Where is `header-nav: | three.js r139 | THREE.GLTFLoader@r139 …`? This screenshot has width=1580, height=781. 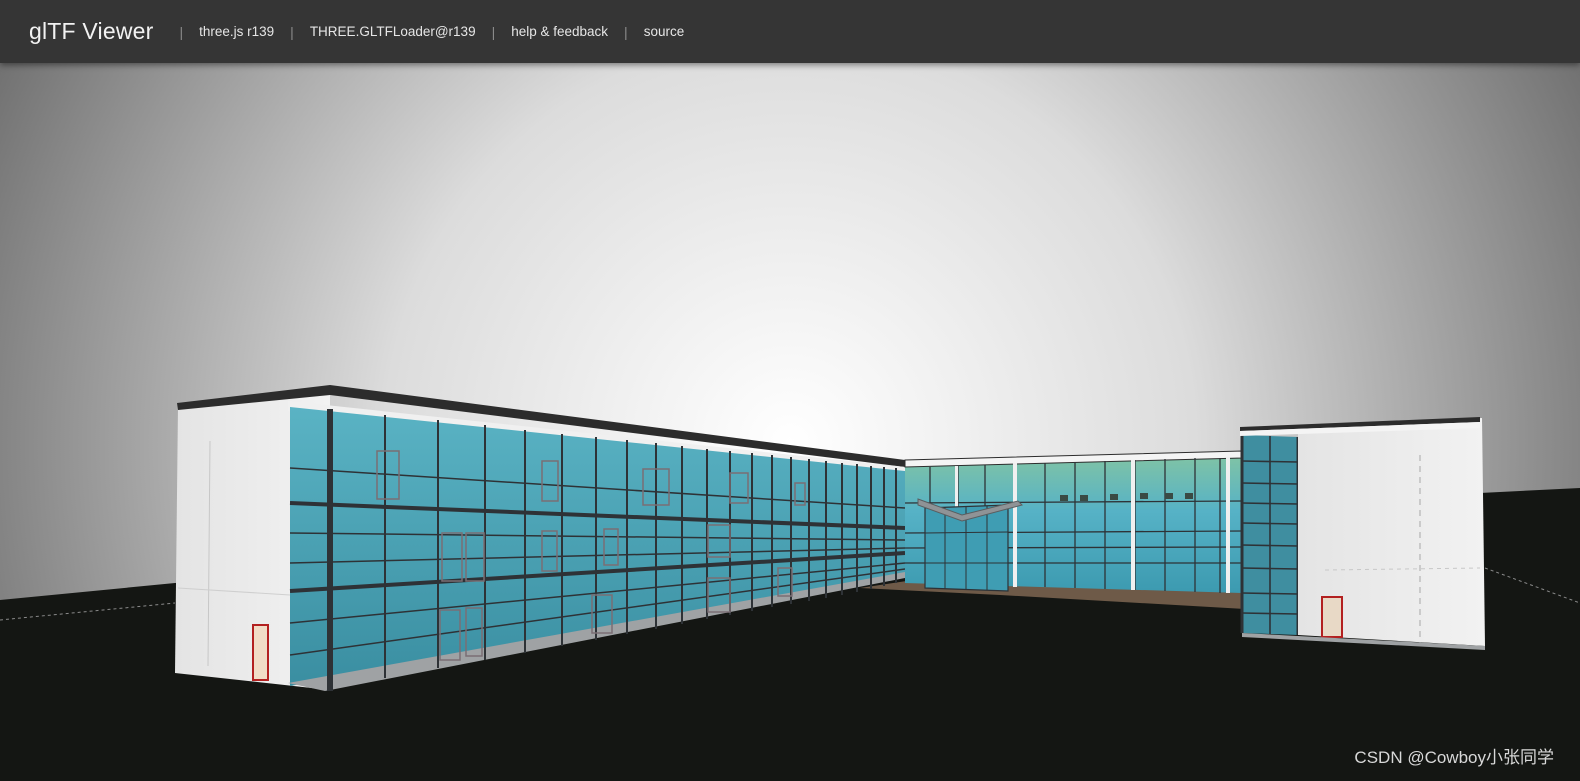
header-nav: | three.js r139 | THREE.GLTFLoader@r139 … is located at coordinates (423, 32).